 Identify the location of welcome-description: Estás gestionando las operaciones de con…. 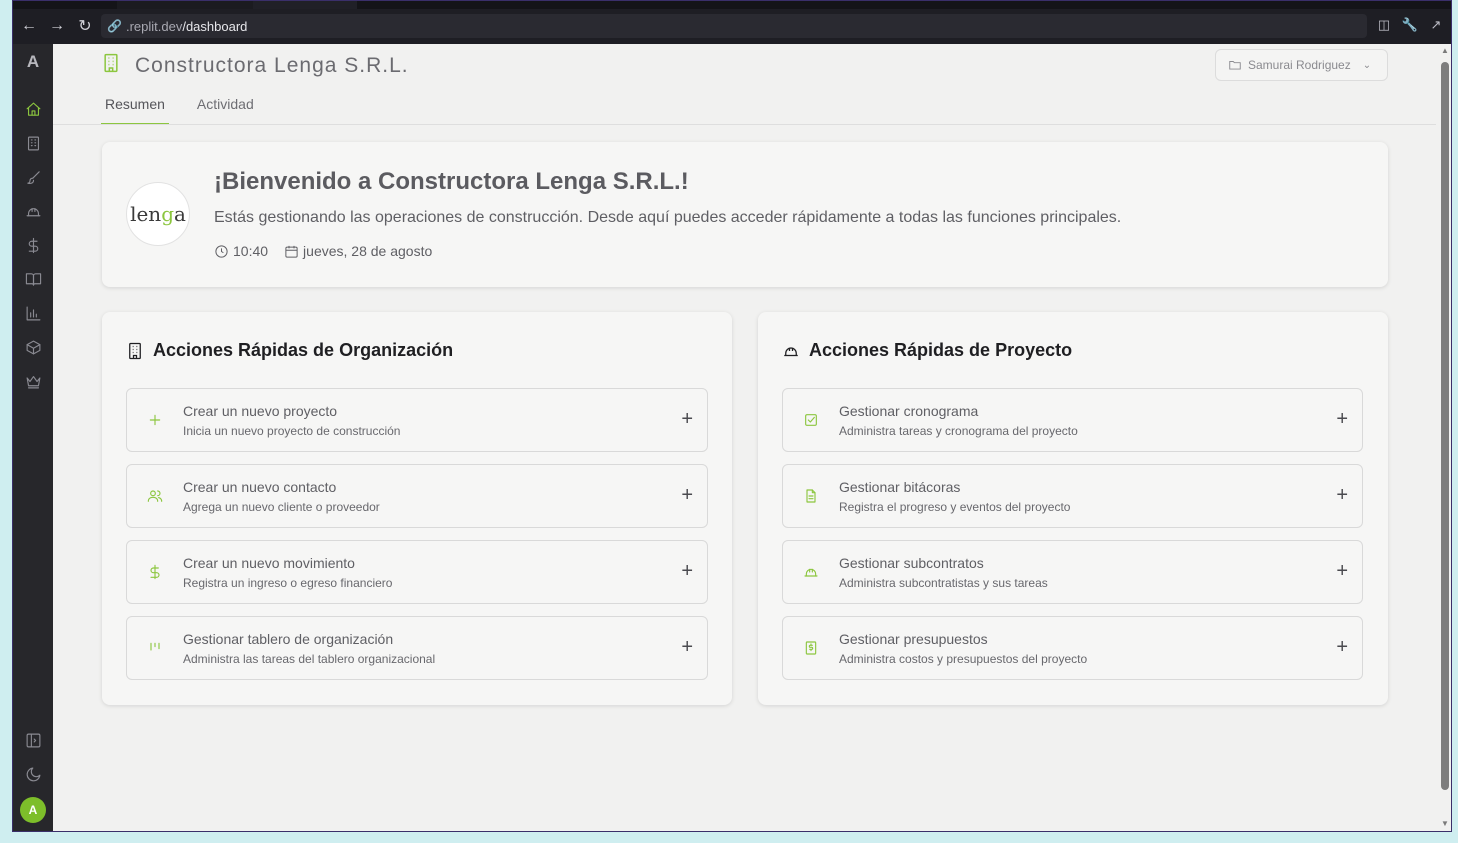
(668, 217).